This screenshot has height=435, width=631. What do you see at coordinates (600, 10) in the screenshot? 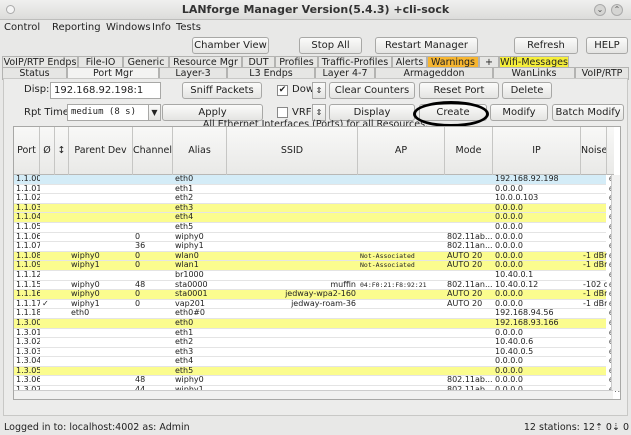
I see `minimize-icon: ⌄` at bounding box center [600, 10].